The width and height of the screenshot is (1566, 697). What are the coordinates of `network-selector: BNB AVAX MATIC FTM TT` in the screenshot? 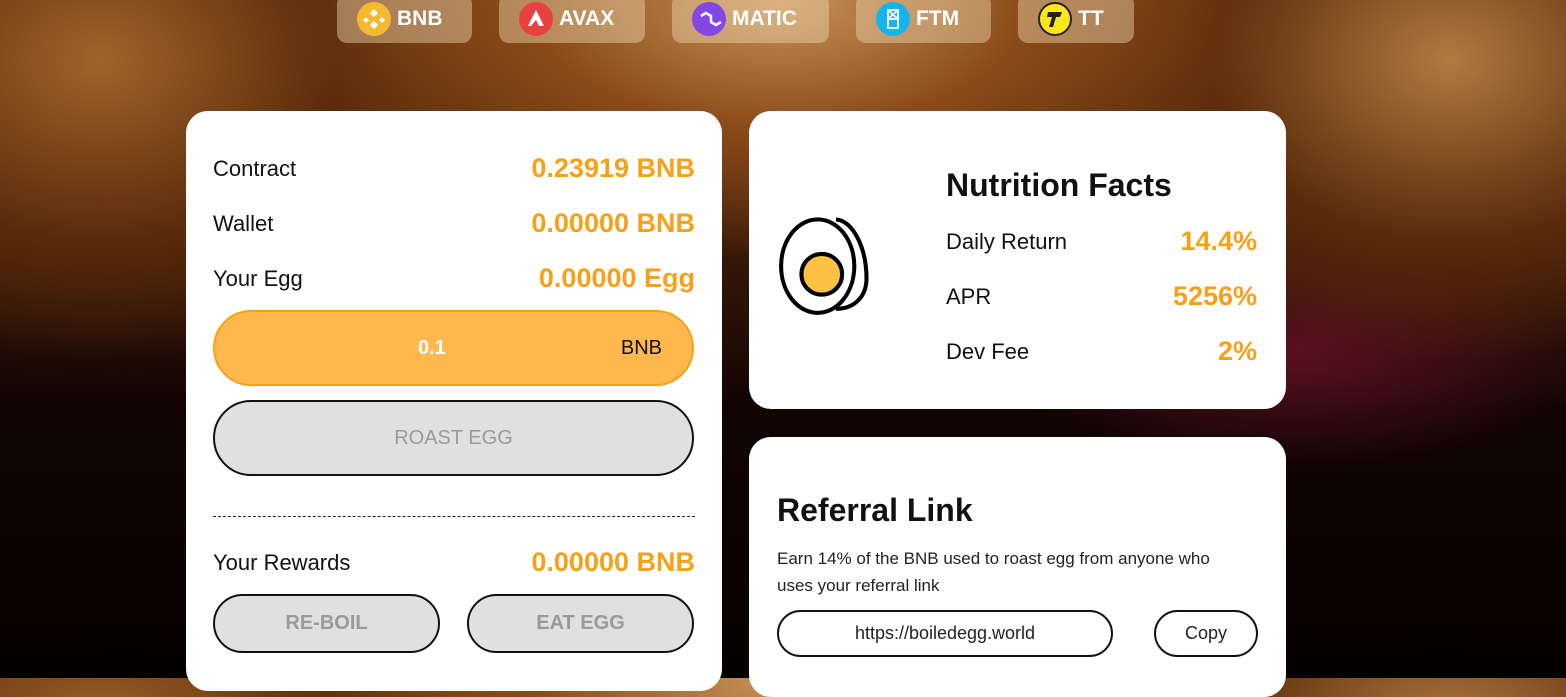 It's located at (783, 22).